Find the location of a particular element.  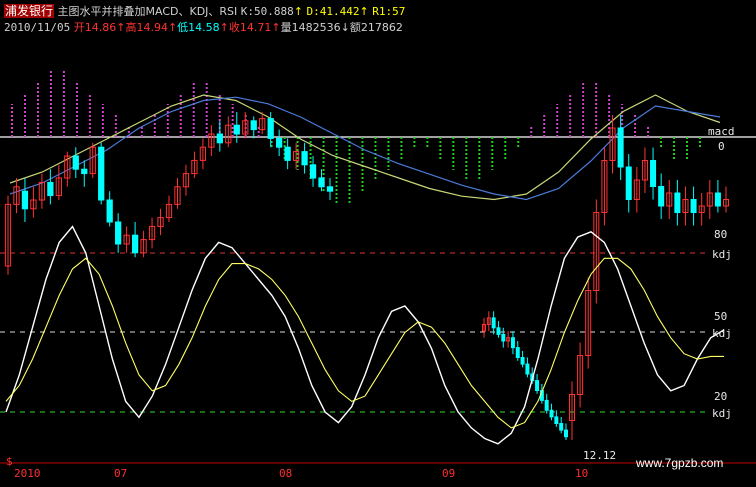

level-zero-label: 0 is located at coordinates (721, 146).